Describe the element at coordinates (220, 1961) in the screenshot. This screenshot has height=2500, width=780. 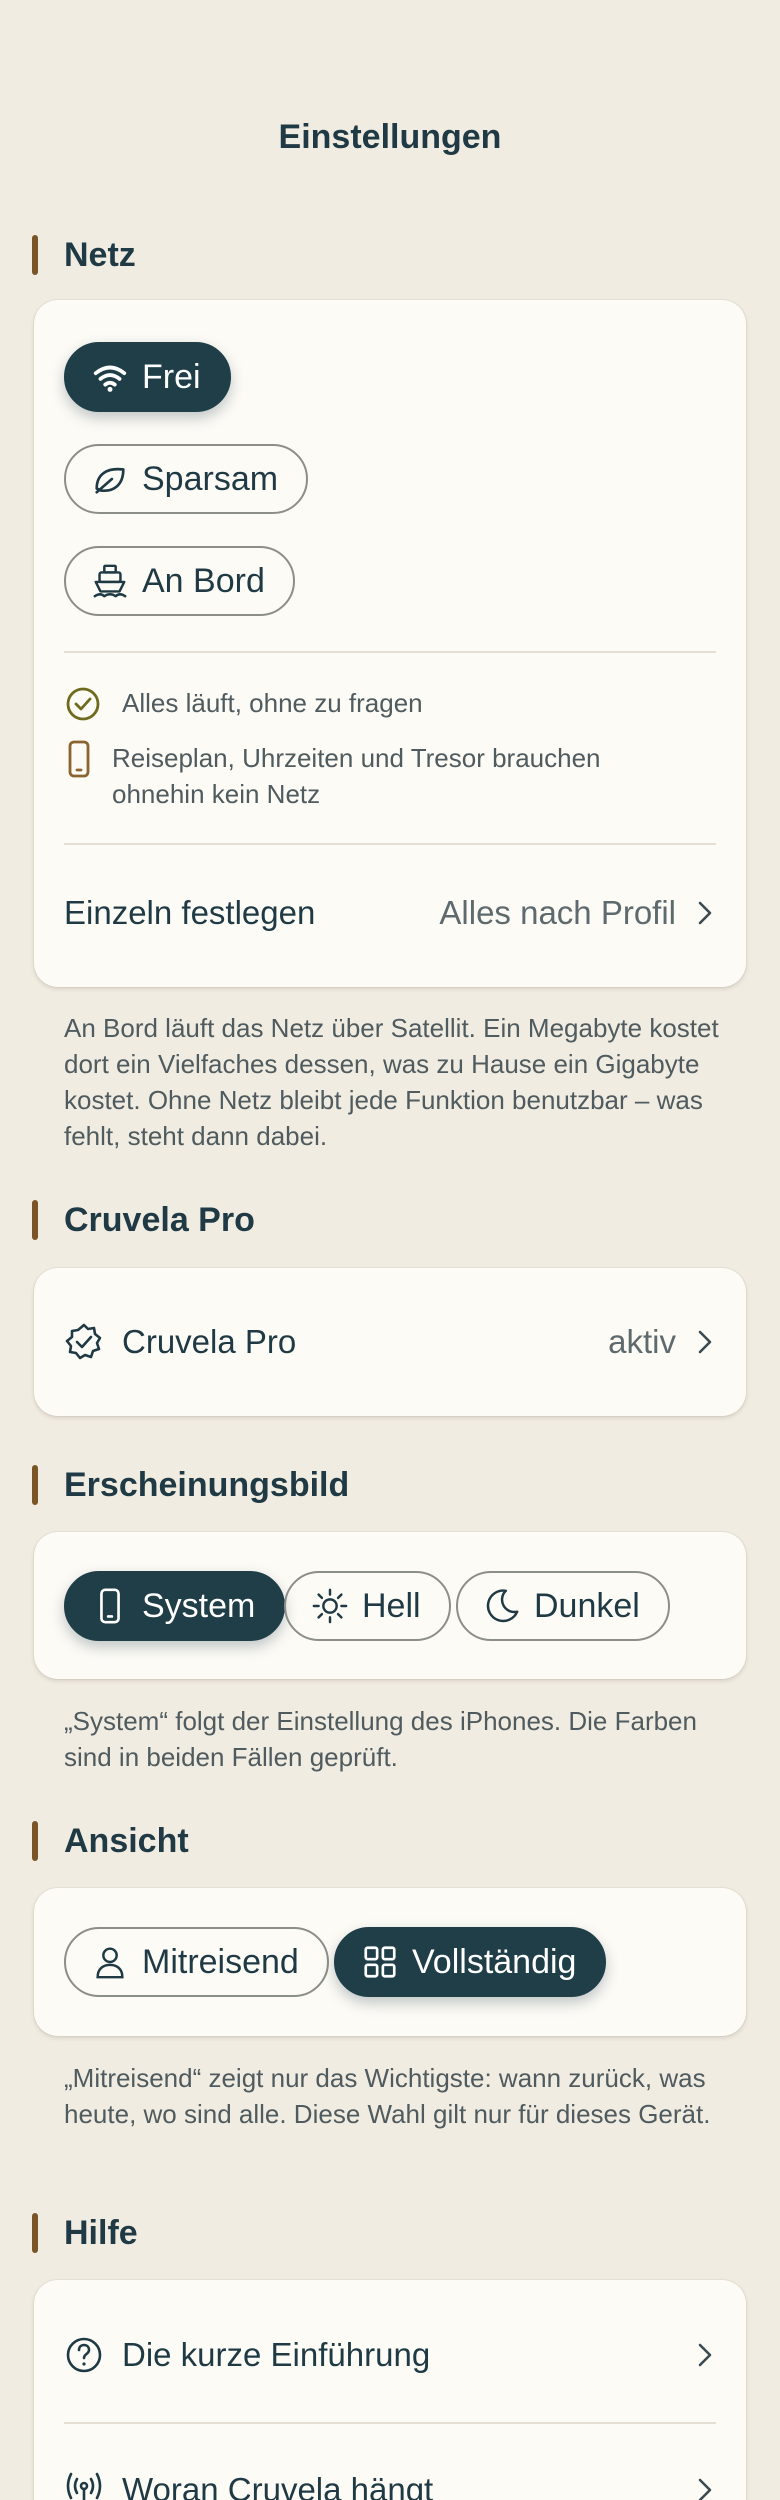
I see `view-option-label: Mitreisend` at that location.